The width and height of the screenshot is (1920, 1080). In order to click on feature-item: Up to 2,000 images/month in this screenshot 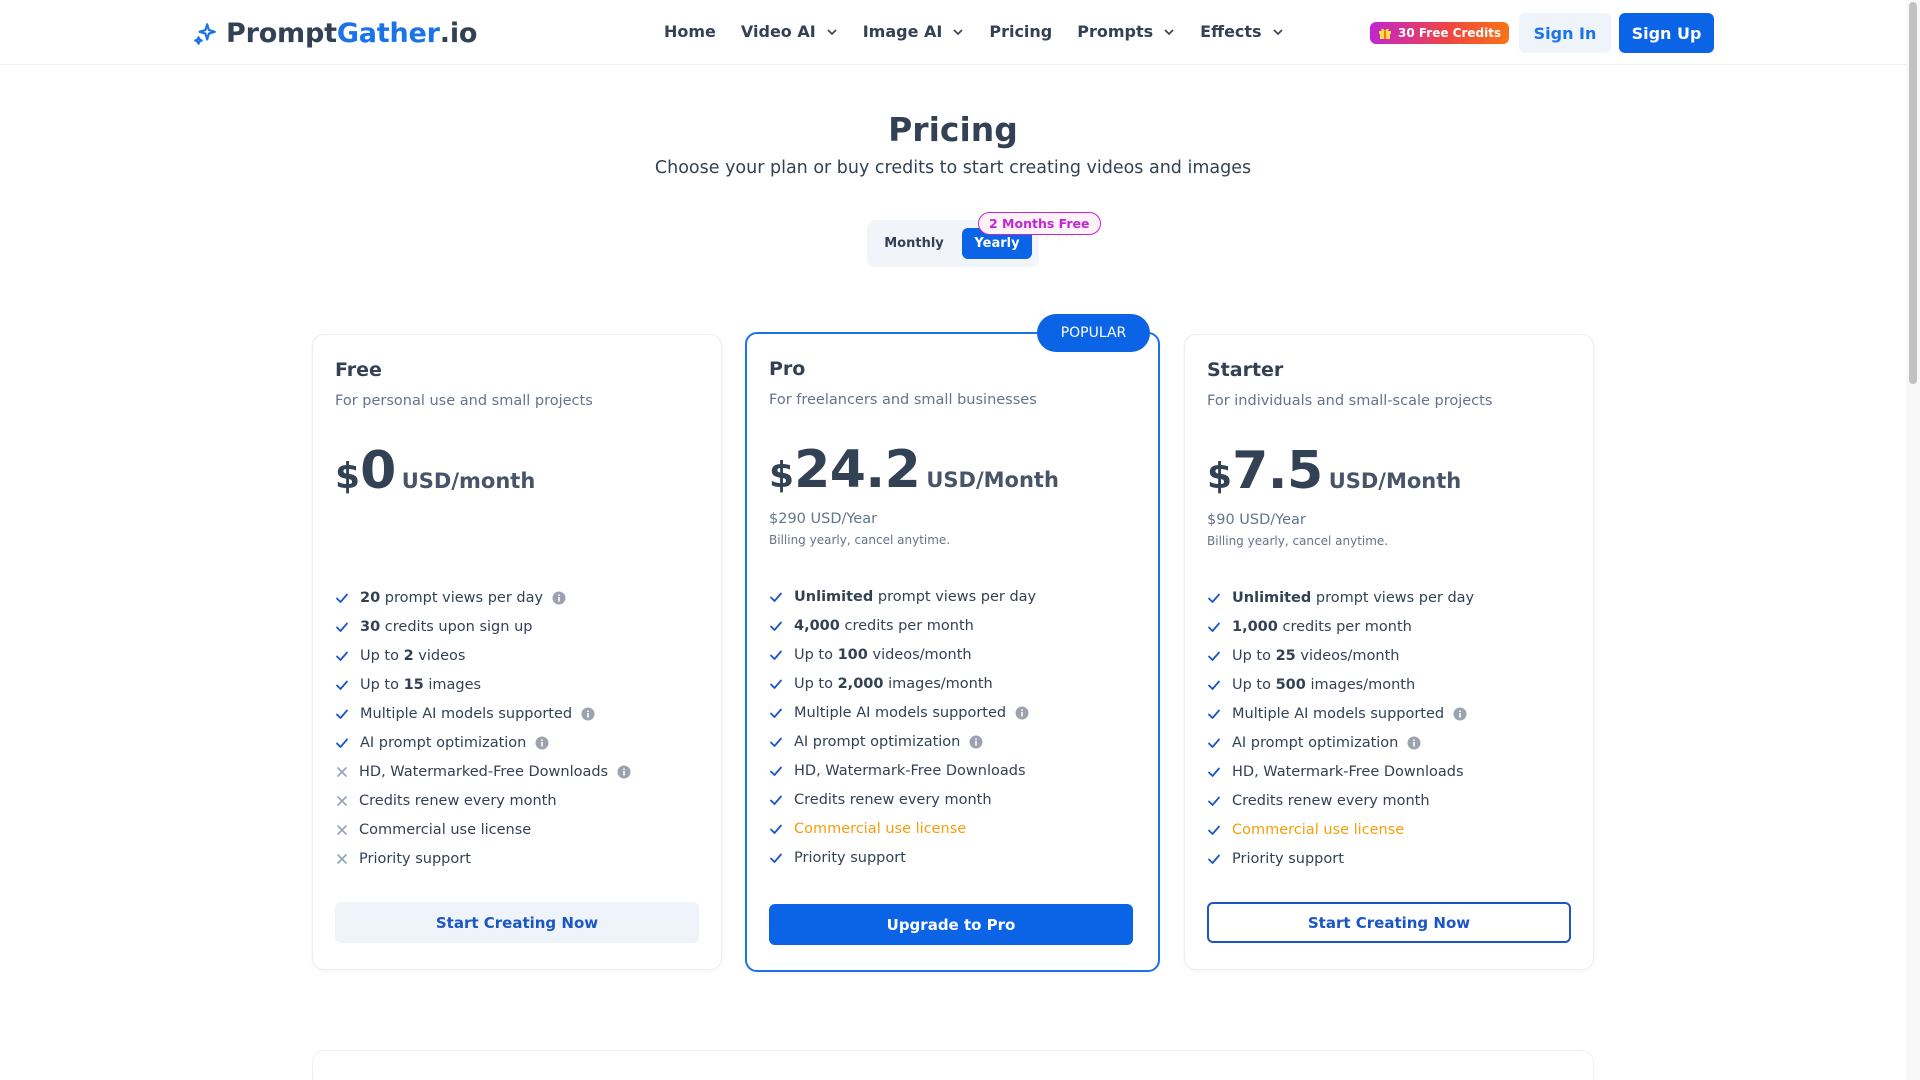, I will do `click(902, 683)`.